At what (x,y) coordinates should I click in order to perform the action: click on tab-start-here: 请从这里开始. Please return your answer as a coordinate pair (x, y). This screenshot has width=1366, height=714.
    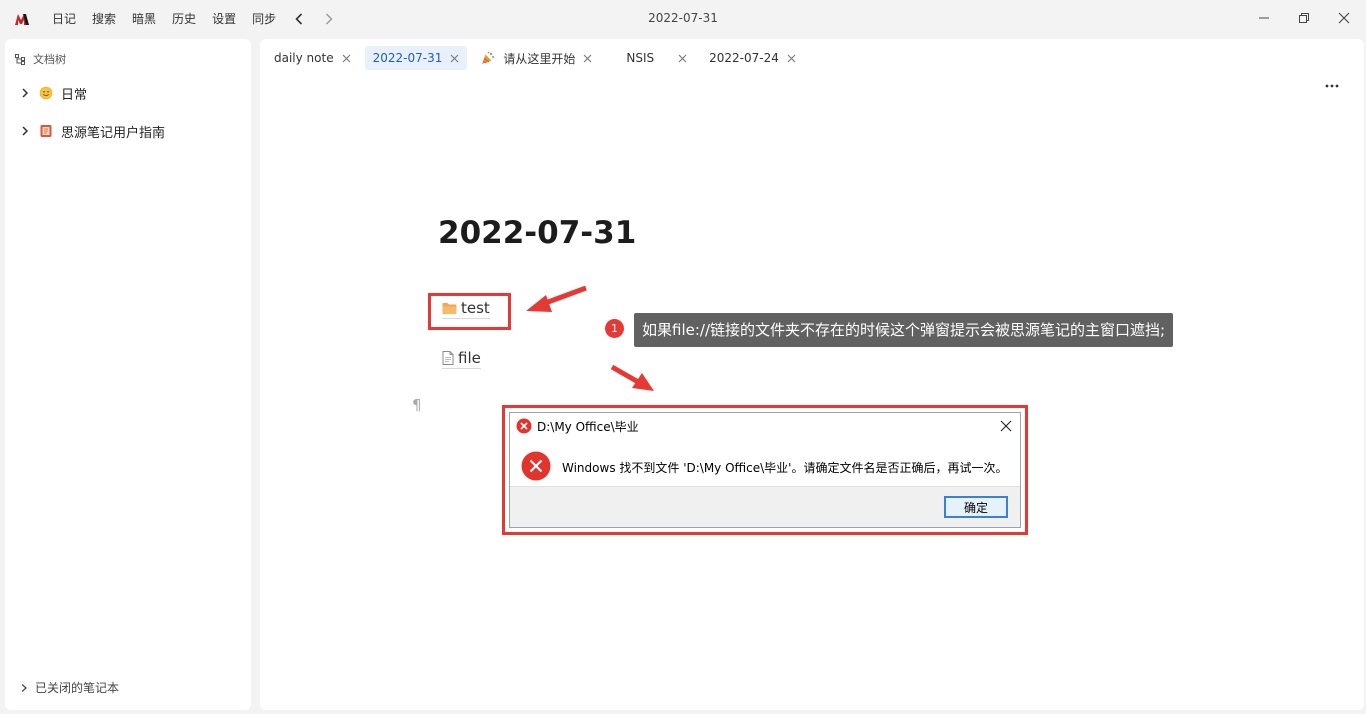
    Looking at the image, I should click on (536, 58).